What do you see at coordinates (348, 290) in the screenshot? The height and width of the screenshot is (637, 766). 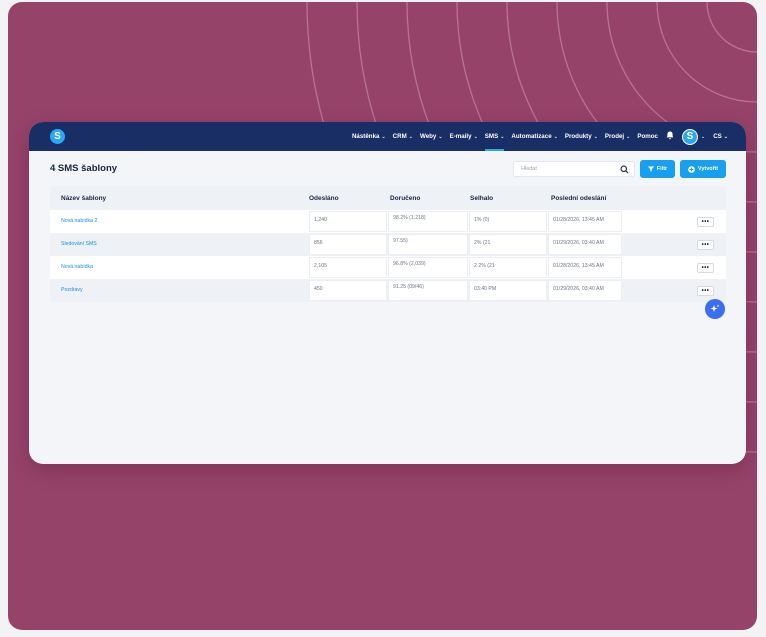 I see `sent-cell: 450` at bounding box center [348, 290].